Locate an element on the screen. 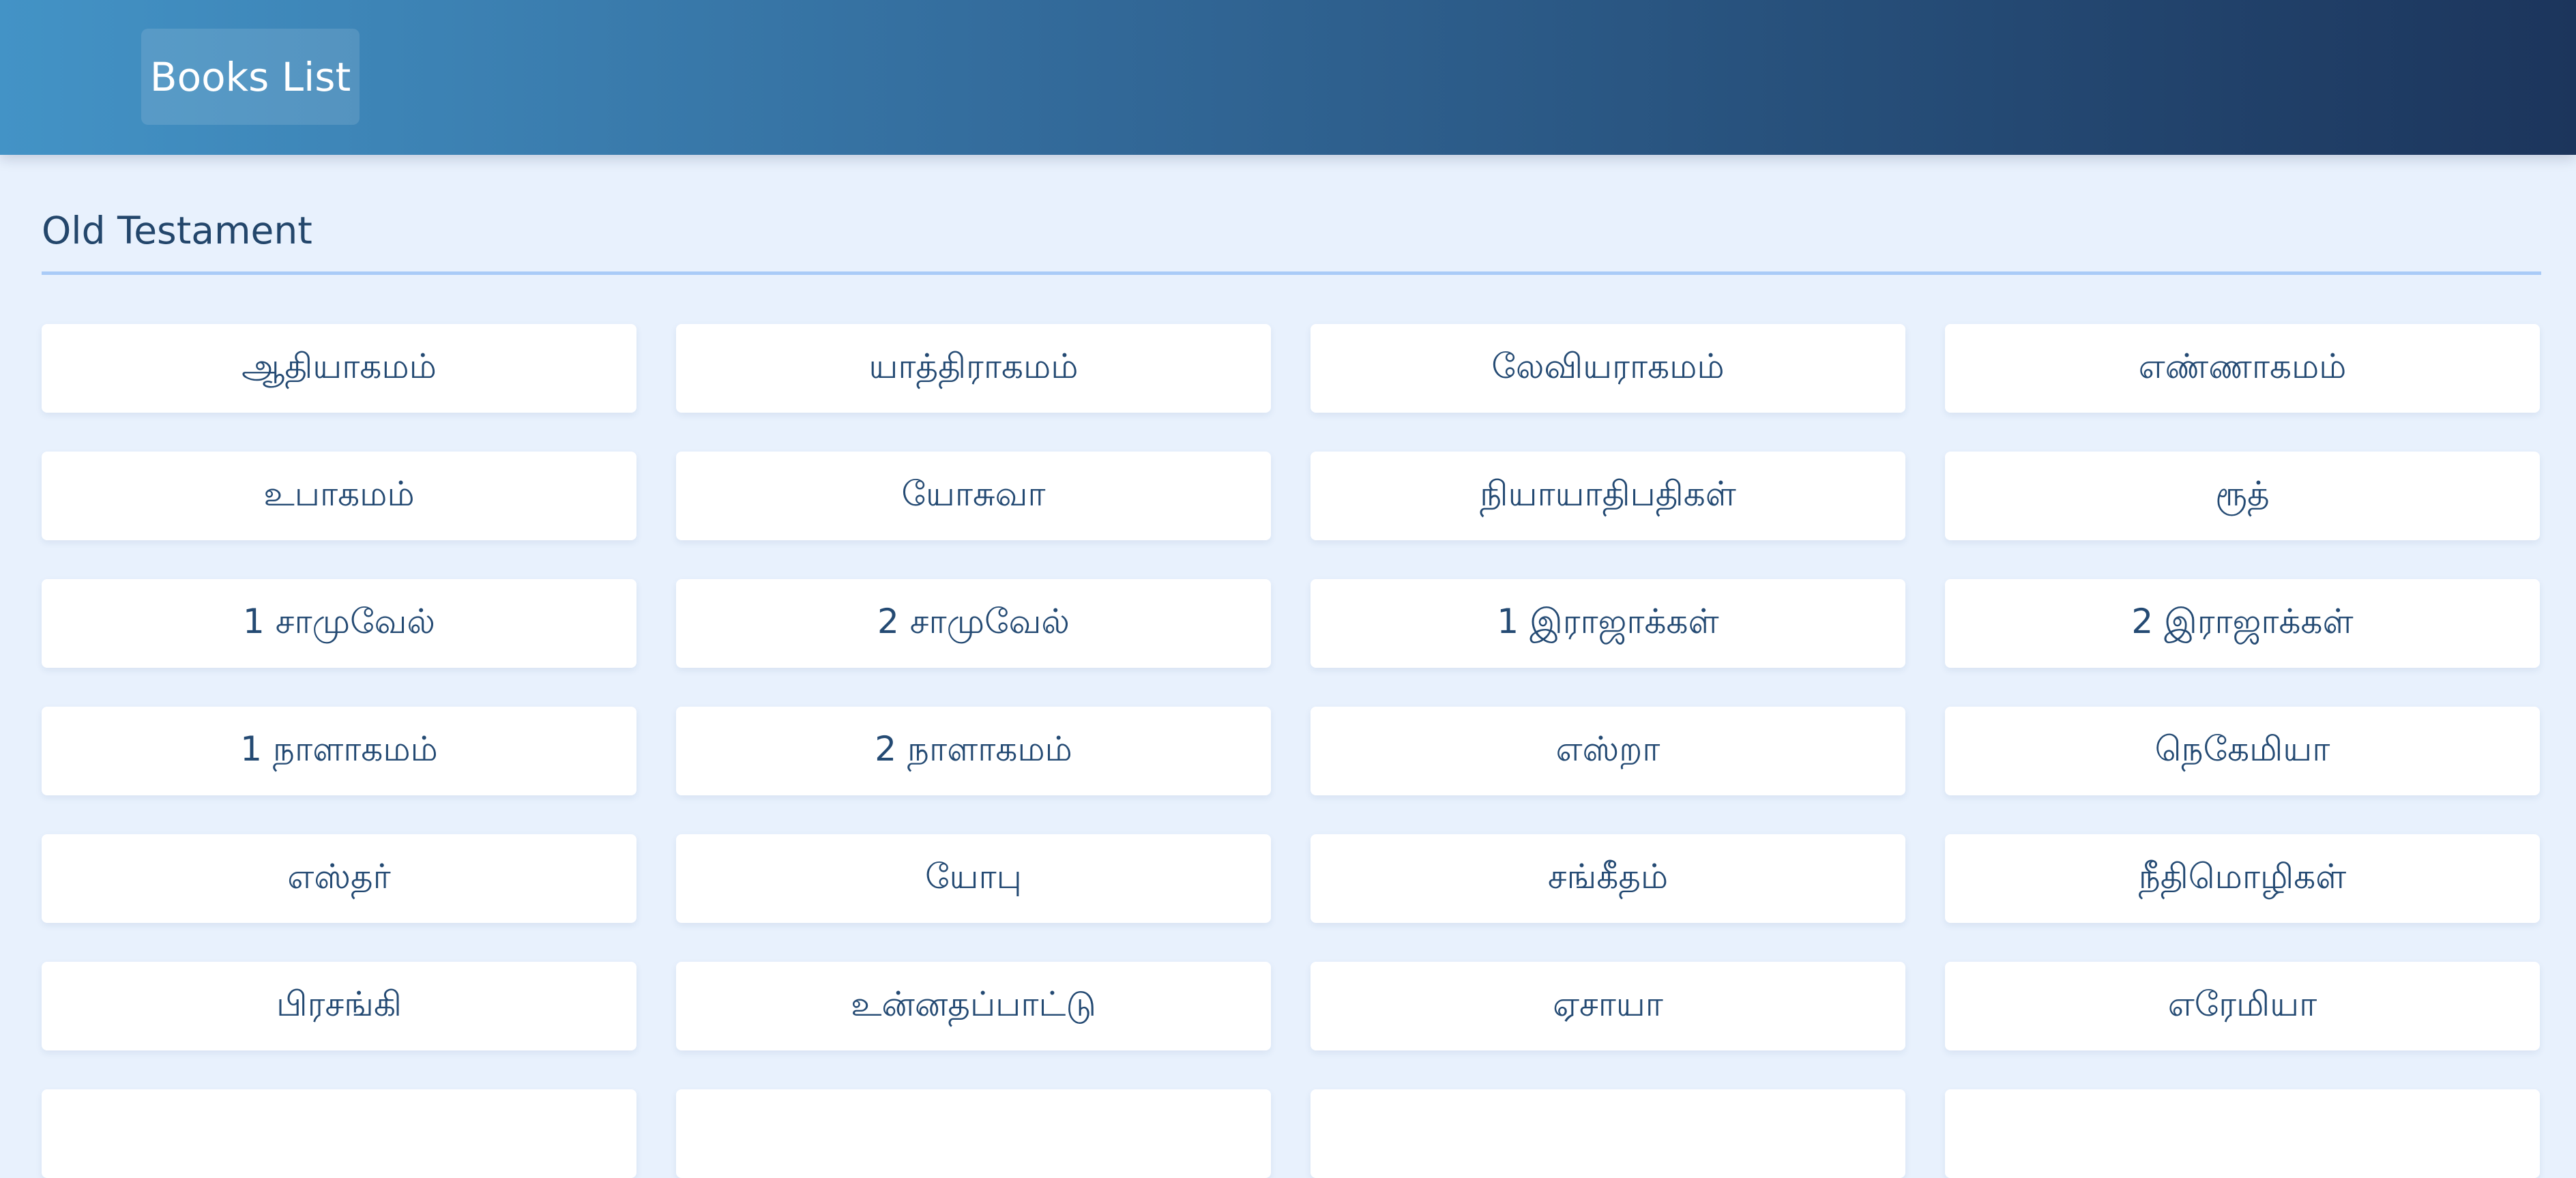  book-card: 1 இராஜாக்கள் is located at coordinates (1608, 623).